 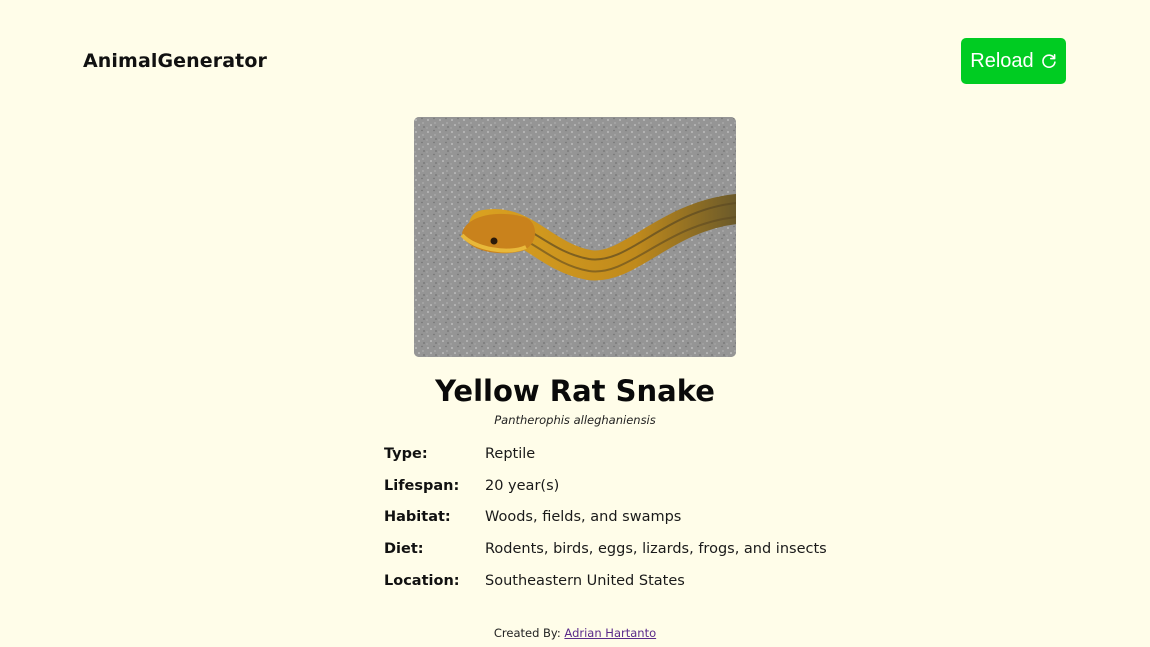 What do you see at coordinates (417, 517) in the screenshot?
I see `fact-label: Habitat:` at bounding box center [417, 517].